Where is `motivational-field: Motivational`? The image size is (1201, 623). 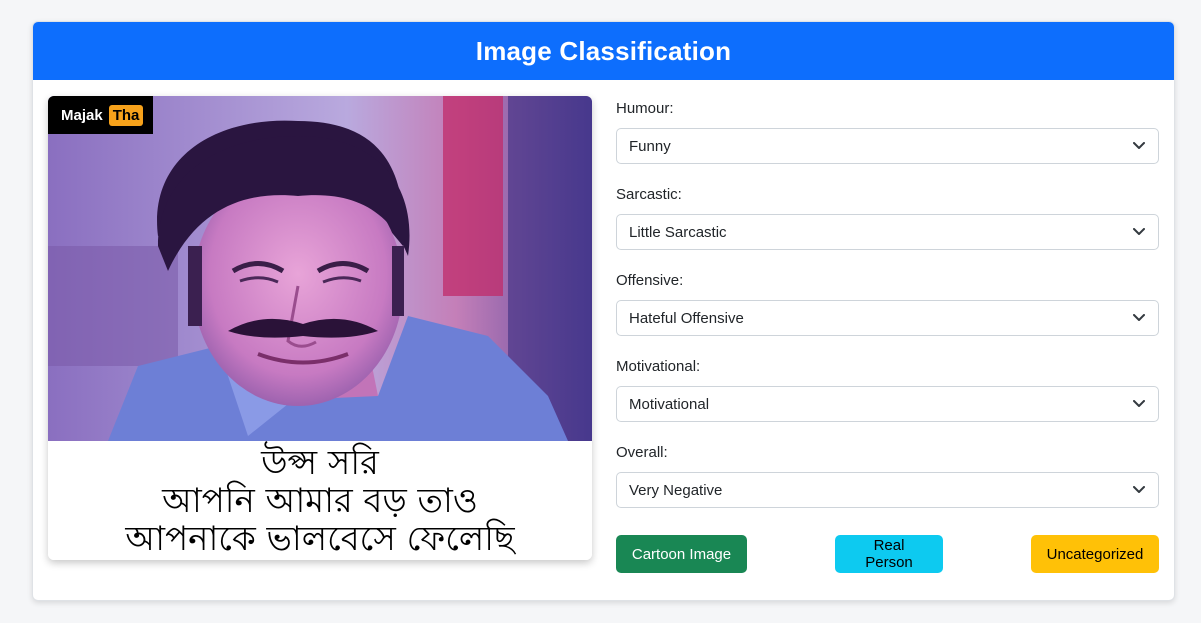 motivational-field: Motivational is located at coordinates (887, 397).